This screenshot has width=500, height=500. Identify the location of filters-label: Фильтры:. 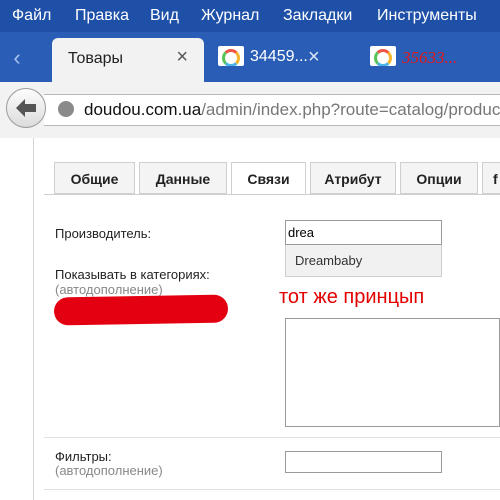
(83, 456).